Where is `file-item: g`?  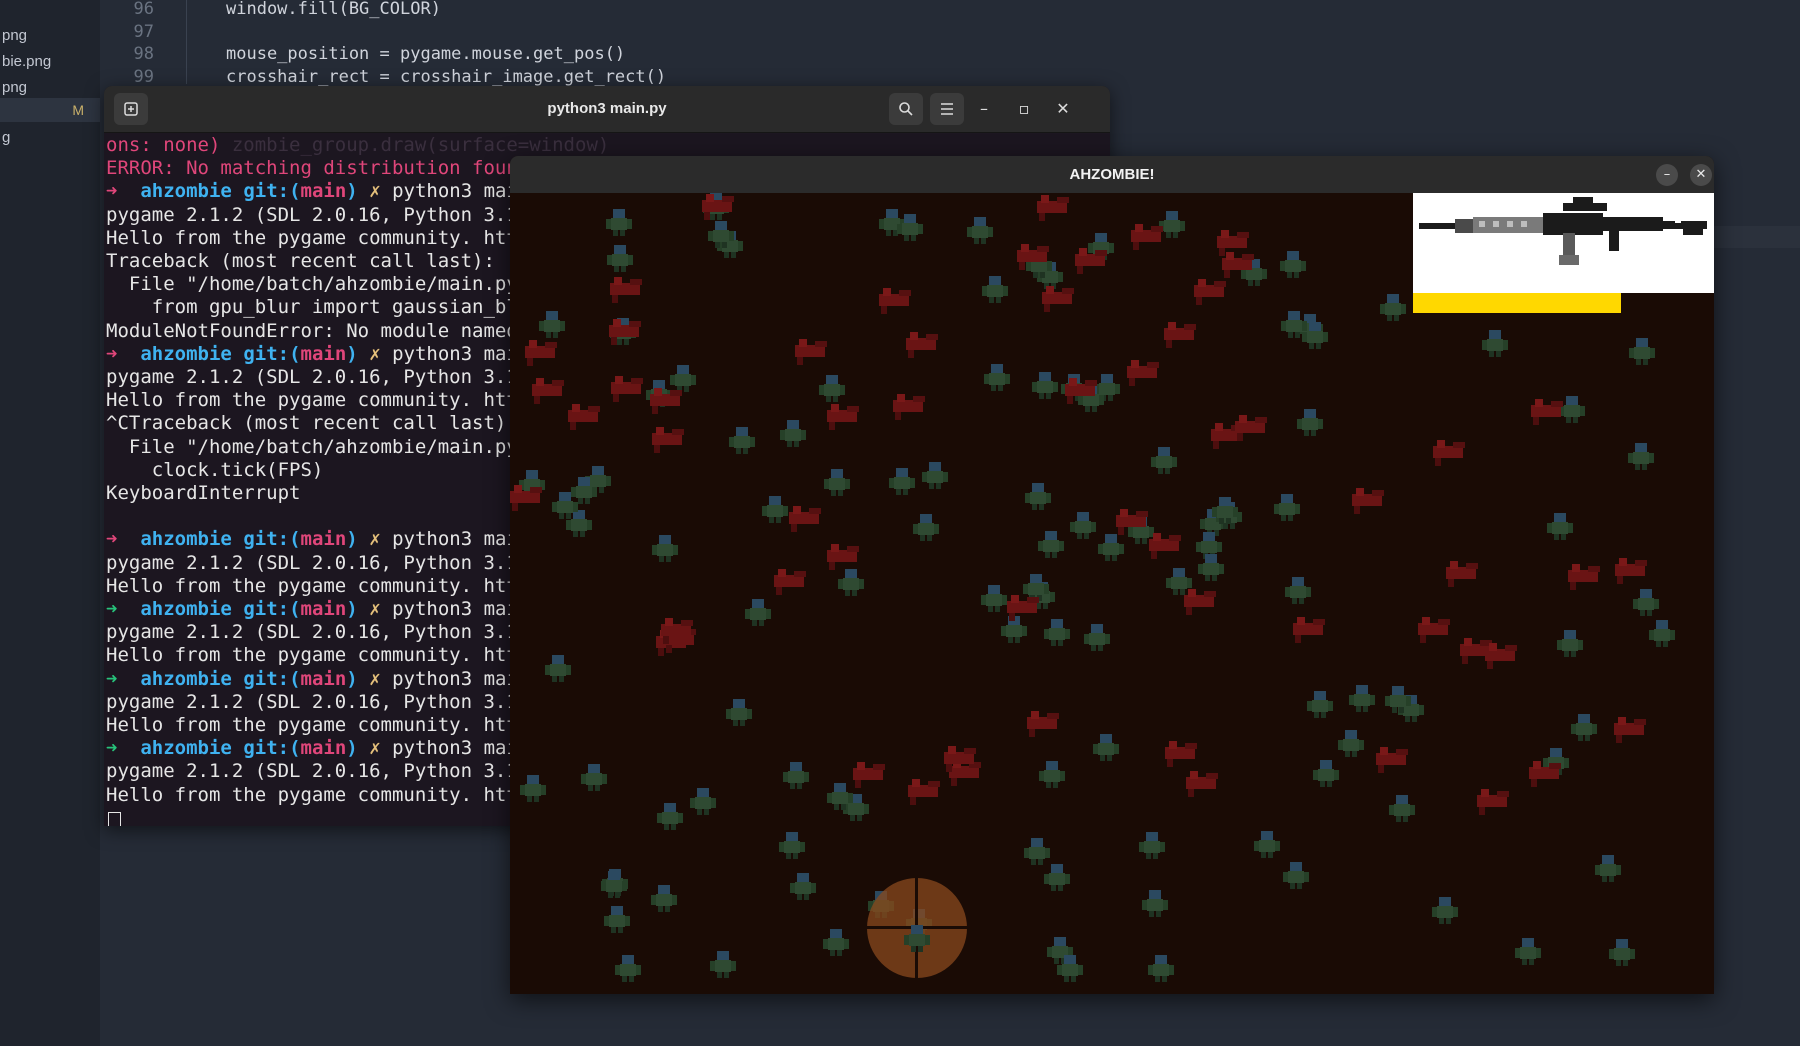 file-item: g is located at coordinates (50, 138).